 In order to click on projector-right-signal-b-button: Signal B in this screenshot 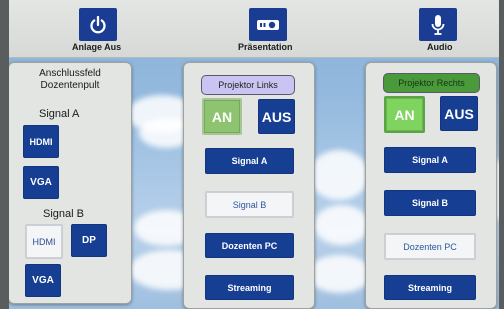, I will do `click(430, 203)`.